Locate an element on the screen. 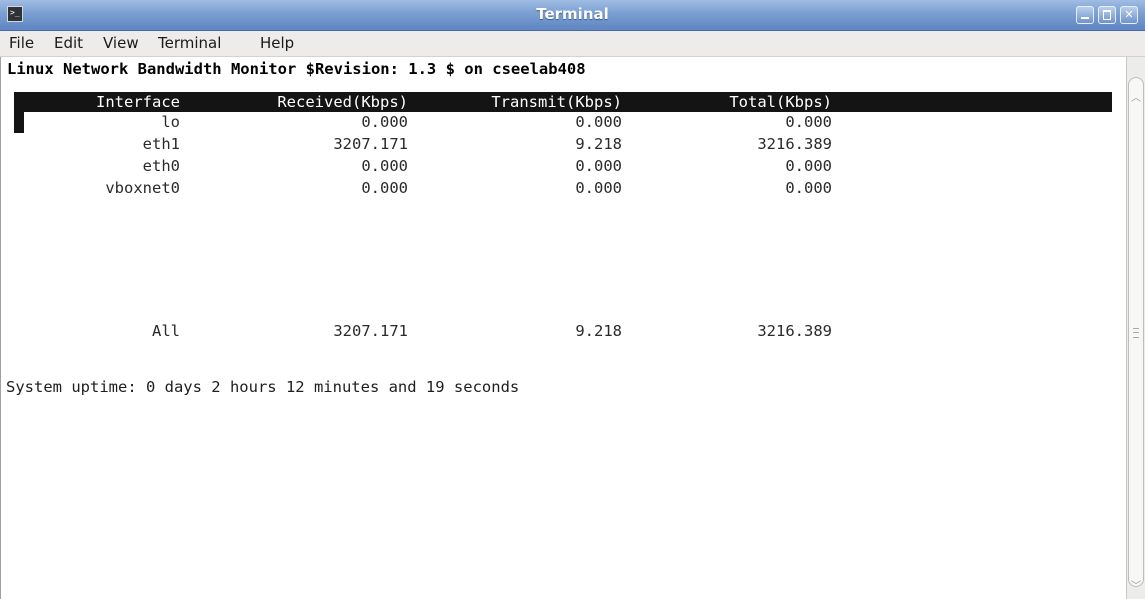  summary-row: All 3207.171 9.218 3216.389 is located at coordinates (563, 331).